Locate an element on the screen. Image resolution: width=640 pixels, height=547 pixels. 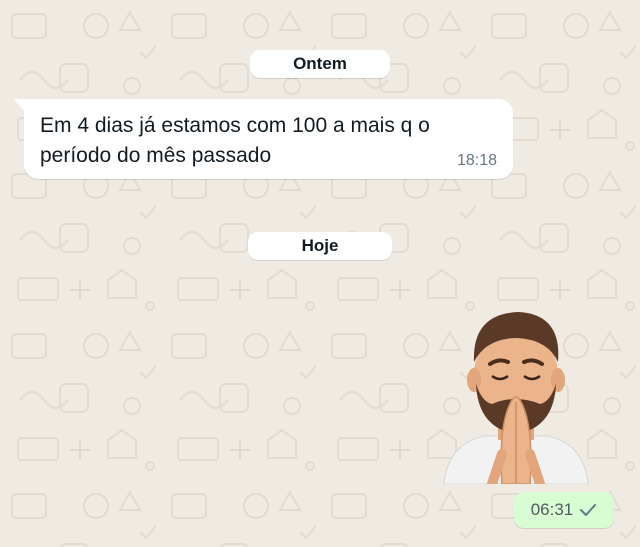
bubble-tail is located at coordinates (20, 106).